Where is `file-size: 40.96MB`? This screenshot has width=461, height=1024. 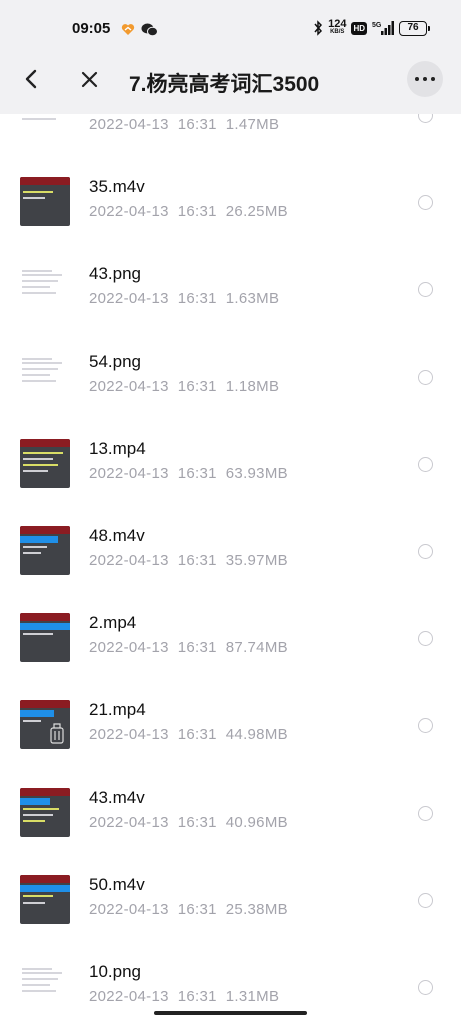
file-size: 40.96MB is located at coordinates (256, 822).